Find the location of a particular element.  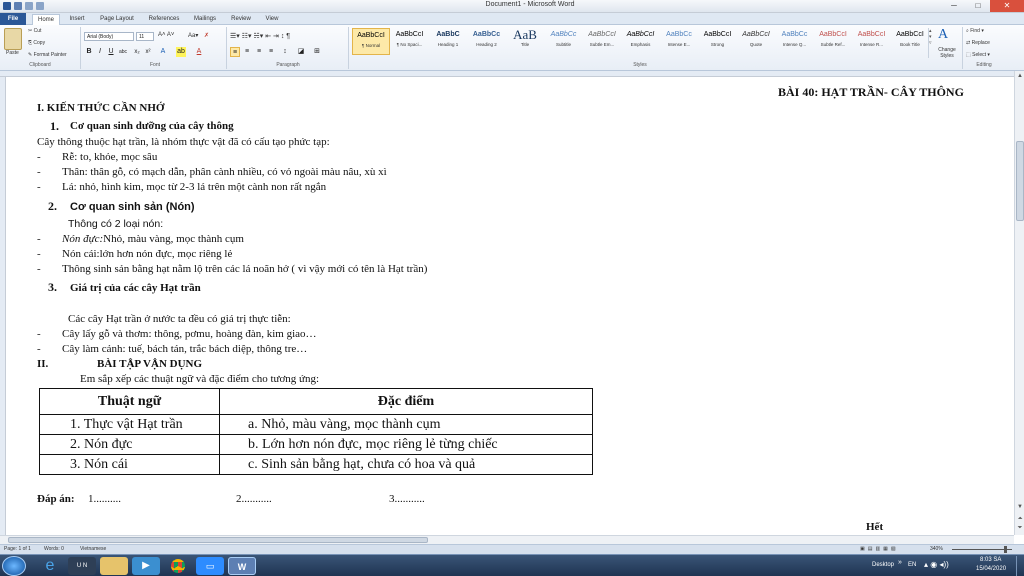

view-buttons: ▣▤▥▦▧ is located at coordinates (879, 549).